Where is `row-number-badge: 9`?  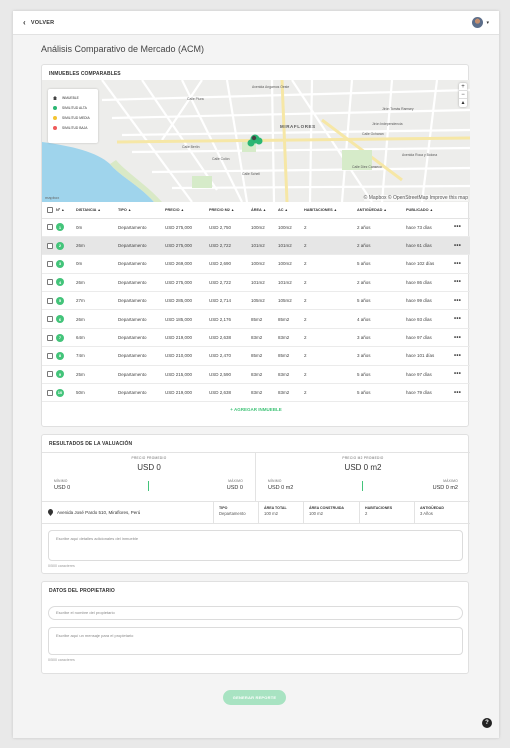
row-number-badge: 9 is located at coordinates (60, 374).